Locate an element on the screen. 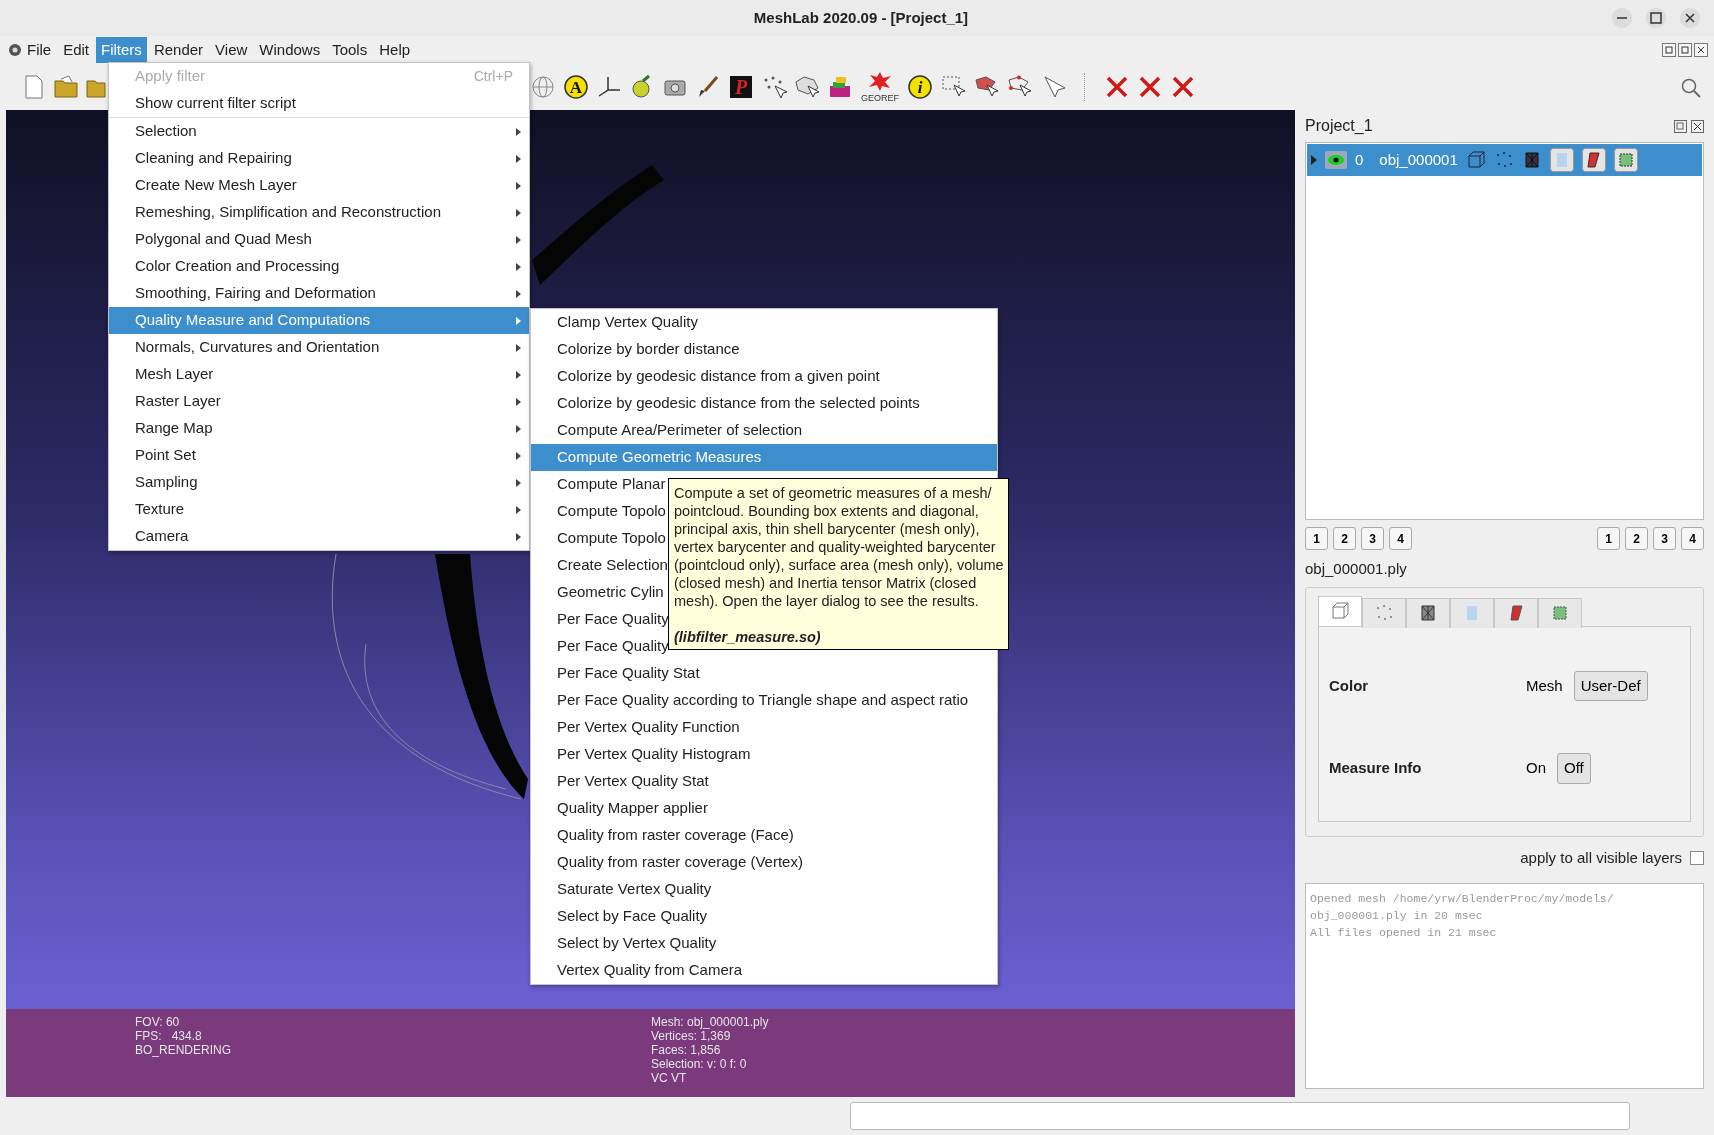 This screenshot has height=1135, width=1714. option-toggle: Off is located at coordinates (1574, 768).